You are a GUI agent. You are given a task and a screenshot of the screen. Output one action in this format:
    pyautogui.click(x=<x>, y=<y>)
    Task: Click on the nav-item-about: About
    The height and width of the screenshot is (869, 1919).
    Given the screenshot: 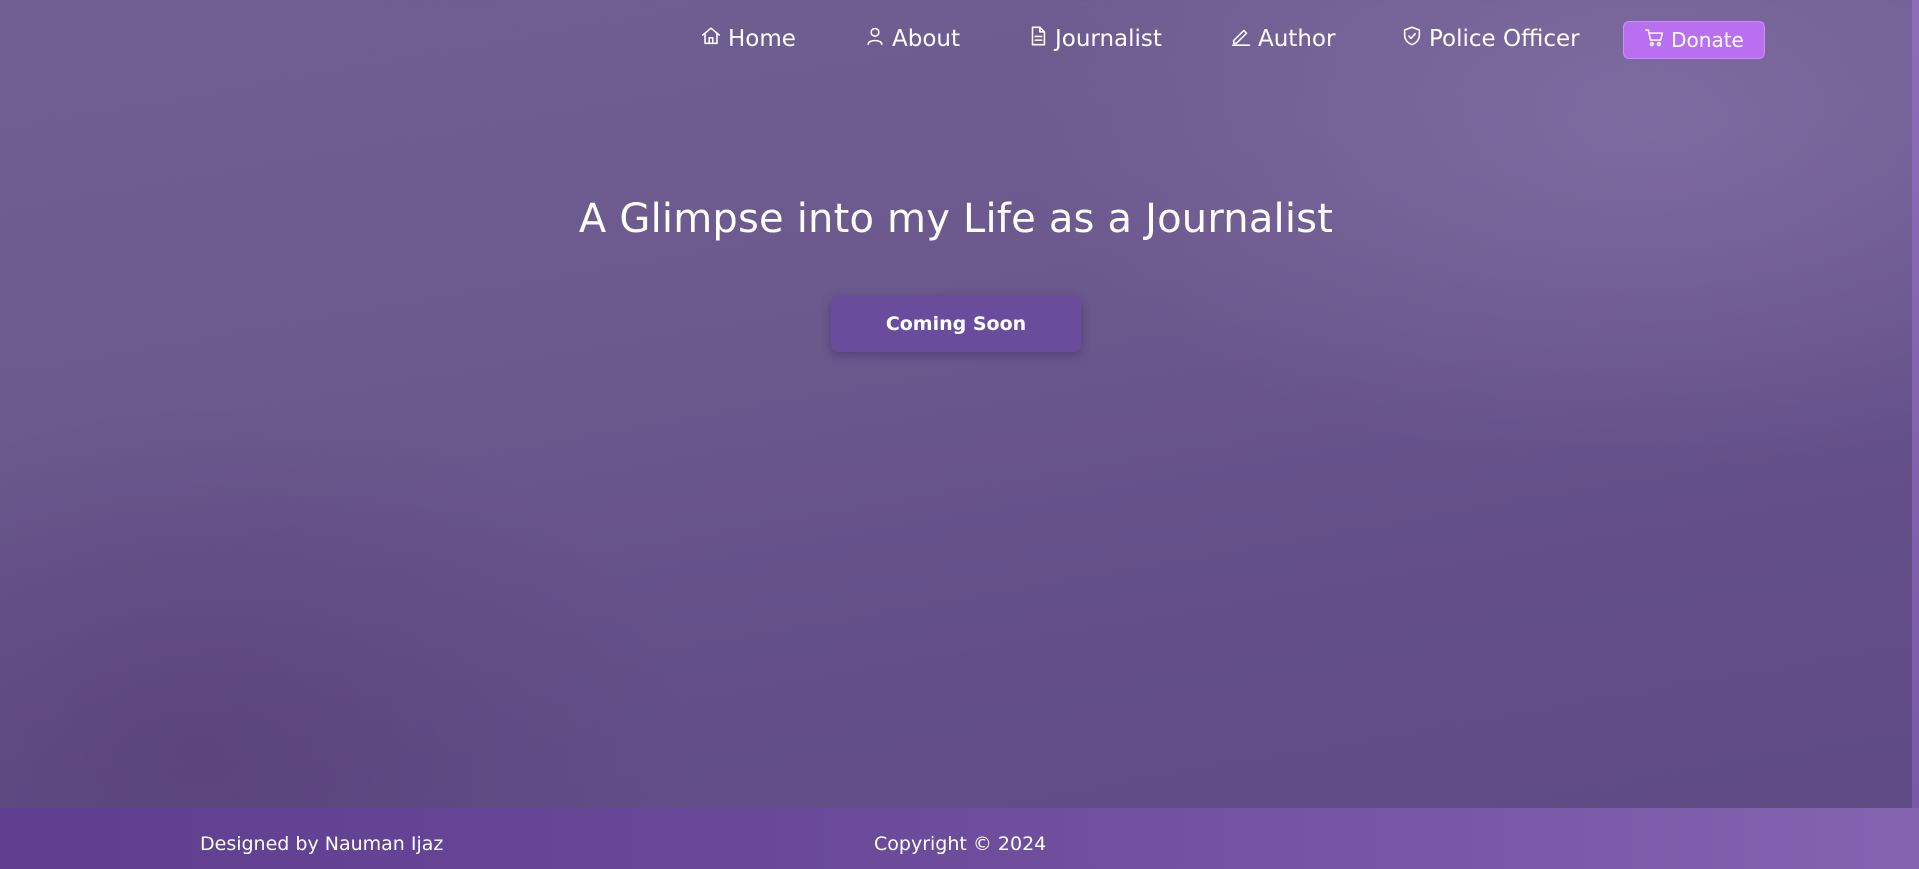 What is the action you would take?
    pyautogui.click(x=912, y=39)
    